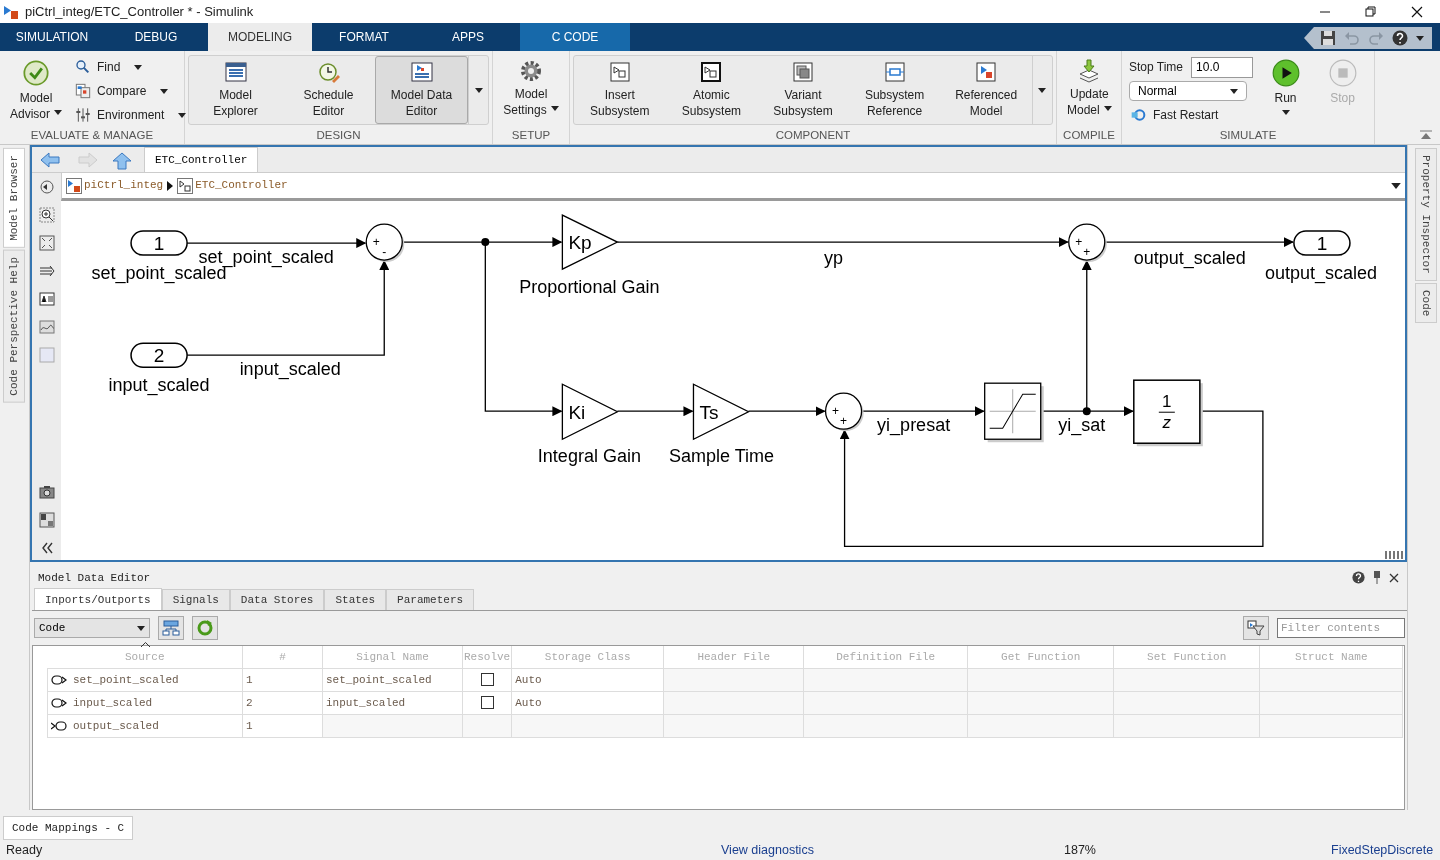  What do you see at coordinates (1322, 243) in the screenshot?
I see `outport-block: 1` at bounding box center [1322, 243].